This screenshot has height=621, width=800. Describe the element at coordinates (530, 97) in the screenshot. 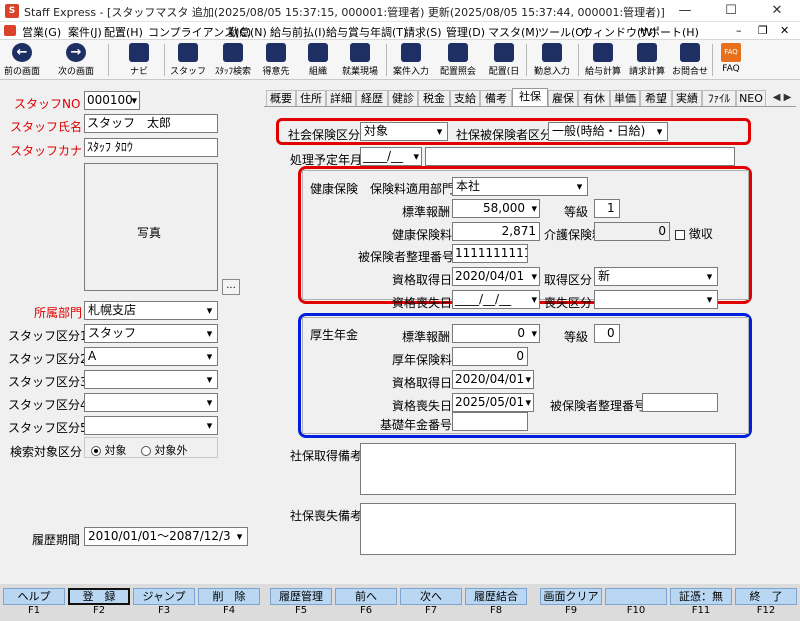

I see `tab-social-insurance: 社保` at that location.